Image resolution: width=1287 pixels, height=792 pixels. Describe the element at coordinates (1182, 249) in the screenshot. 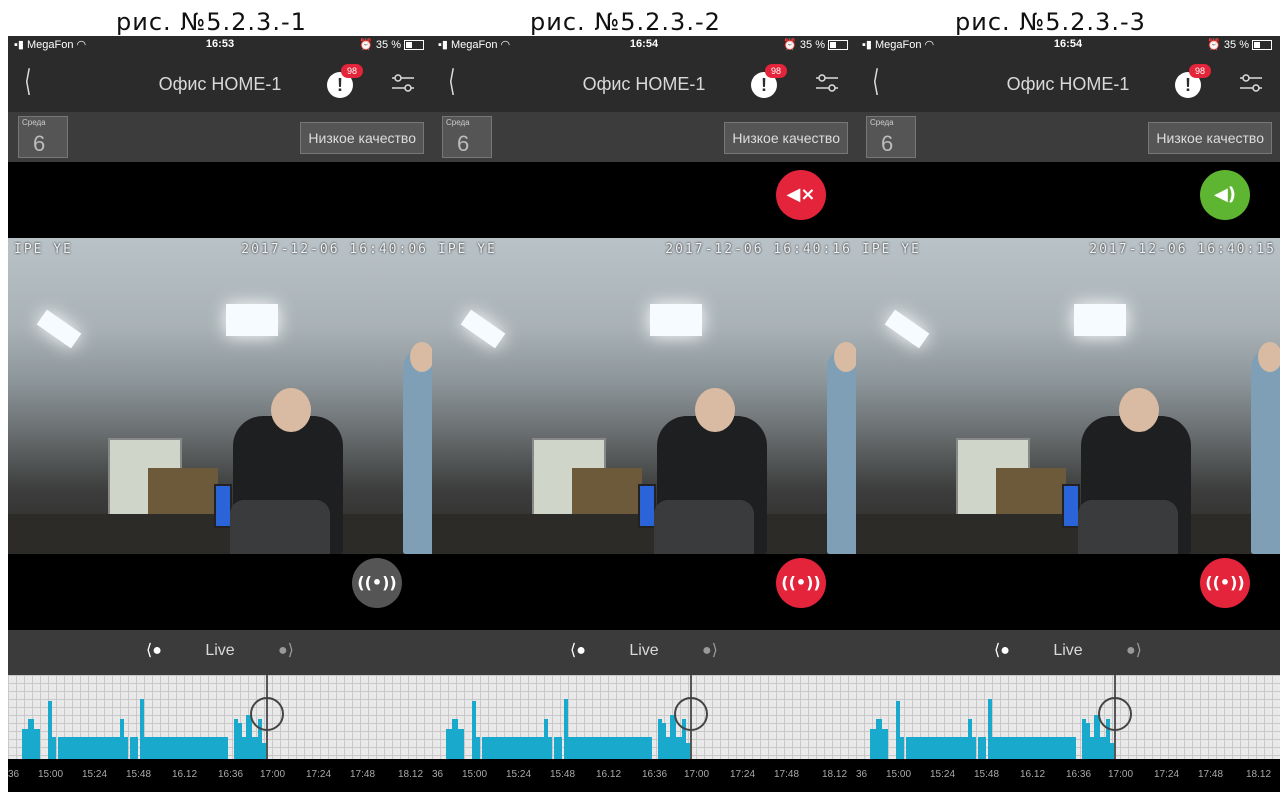

I see `osd-timestamp: 2017-12-06 16:40:15` at that location.